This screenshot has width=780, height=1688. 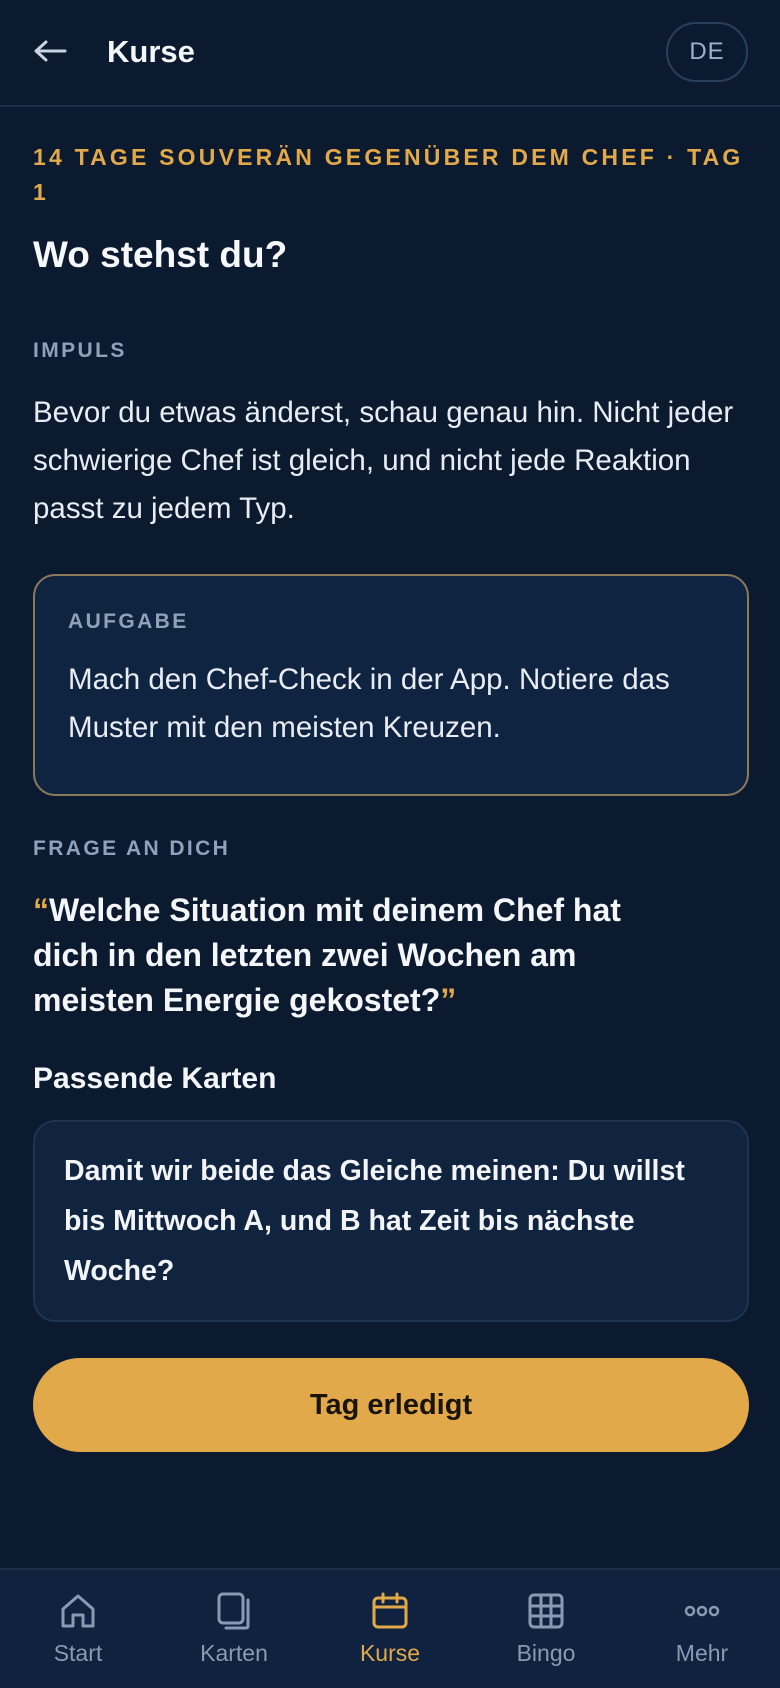 I want to click on nav-label-karten: Karten, so click(x=234, y=1653).